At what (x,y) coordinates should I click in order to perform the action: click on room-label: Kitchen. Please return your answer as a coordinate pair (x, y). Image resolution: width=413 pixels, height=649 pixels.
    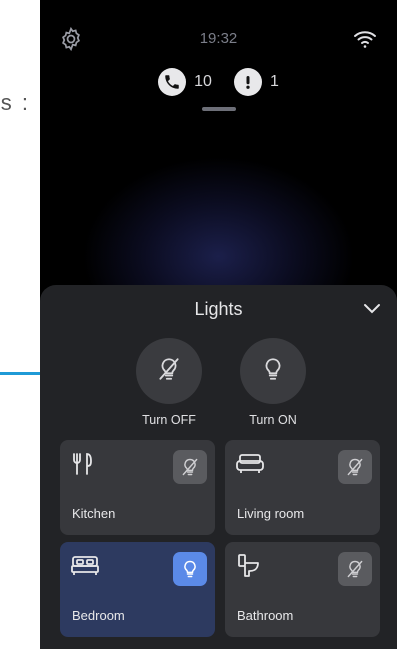
    Looking at the image, I should click on (94, 513).